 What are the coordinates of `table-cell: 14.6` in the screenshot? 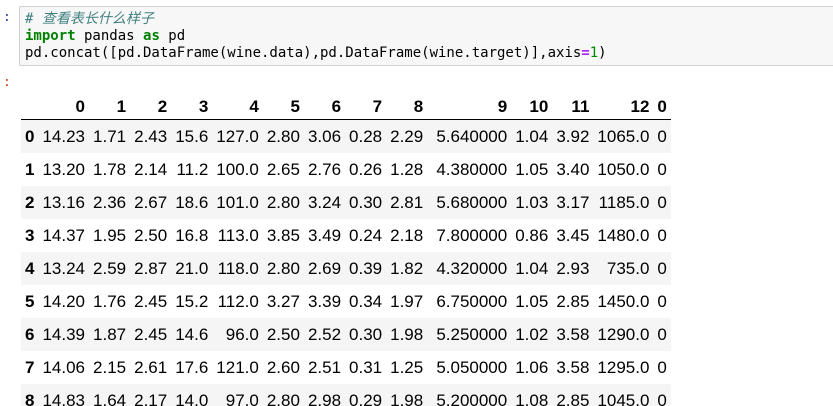 It's located at (192, 334).